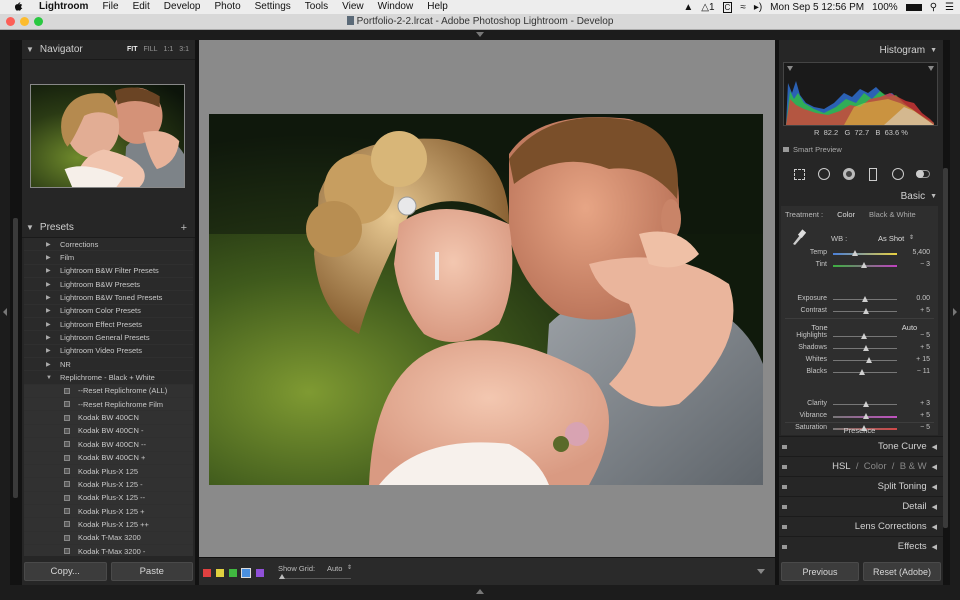 The width and height of the screenshot is (960, 600). Describe the element at coordinates (913, 466) in the screenshot. I see `bw-title: B & W` at that location.